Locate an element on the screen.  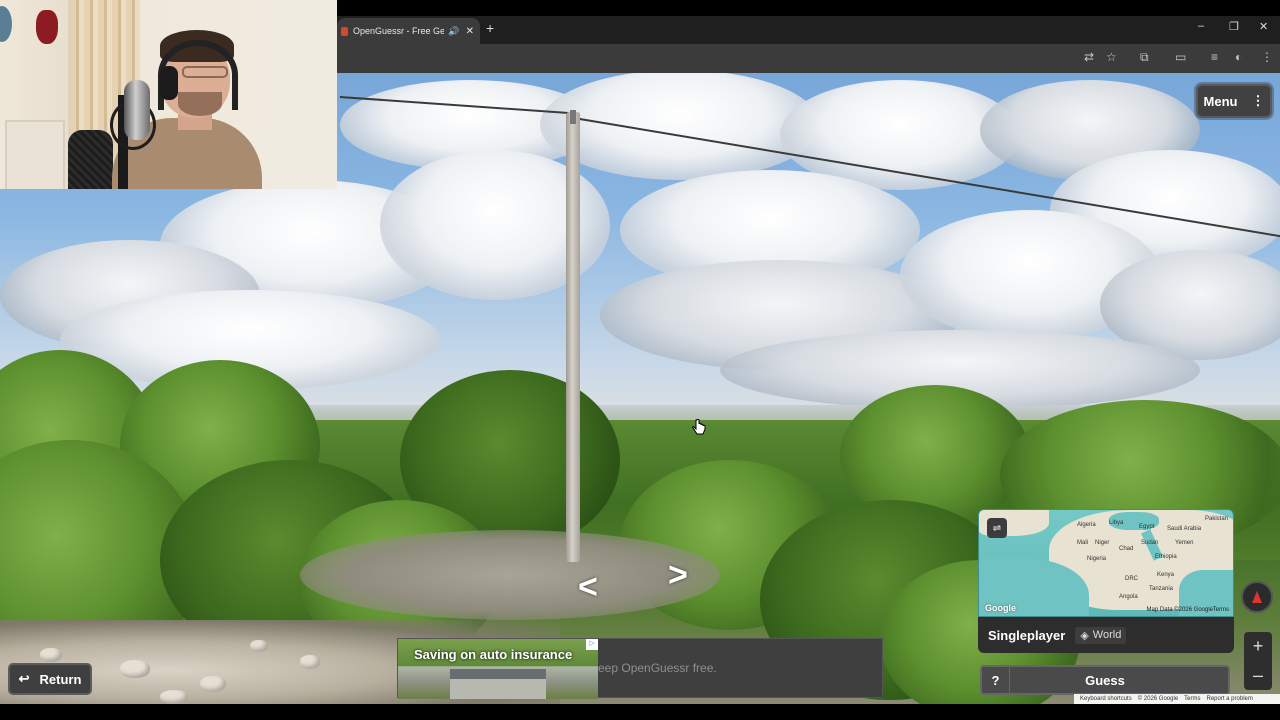
restore-button: ❐ is located at coordinates (1234, 26).